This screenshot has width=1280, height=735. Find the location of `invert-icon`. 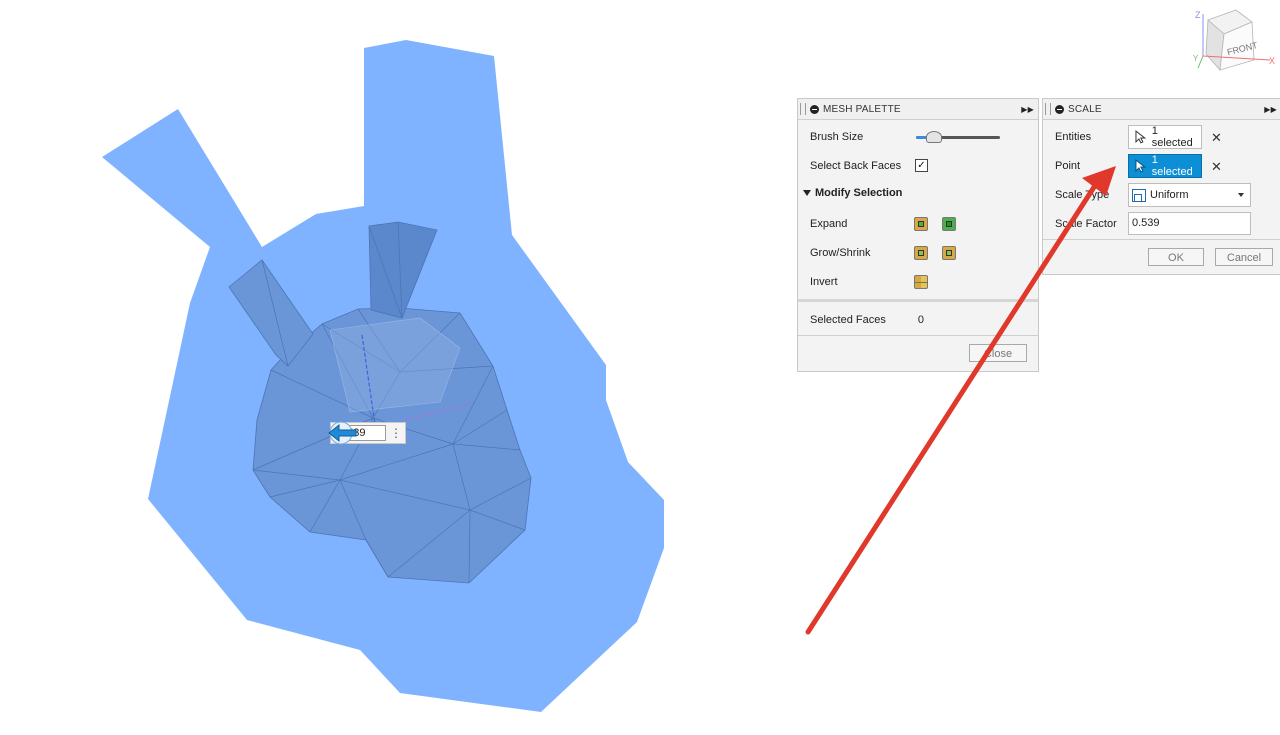

invert-icon is located at coordinates (921, 282).